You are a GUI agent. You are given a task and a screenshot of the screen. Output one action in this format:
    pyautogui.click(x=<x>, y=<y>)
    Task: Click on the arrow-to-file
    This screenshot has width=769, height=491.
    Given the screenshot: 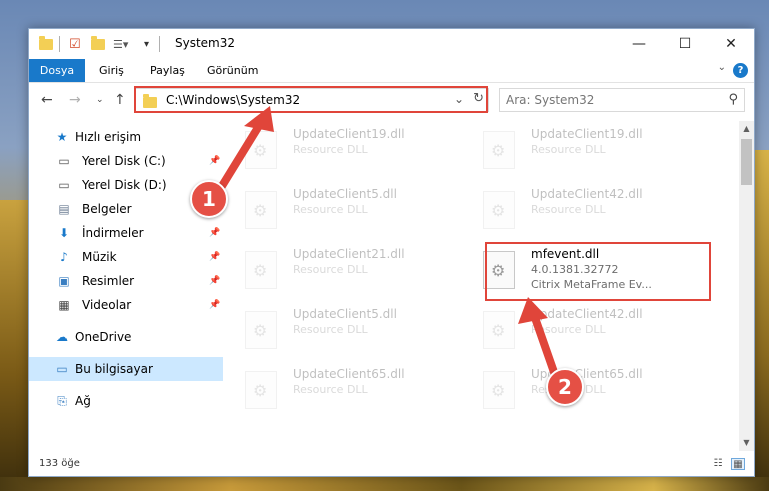 What is the action you would take?
    pyautogui.click(x=544, y=343)
    